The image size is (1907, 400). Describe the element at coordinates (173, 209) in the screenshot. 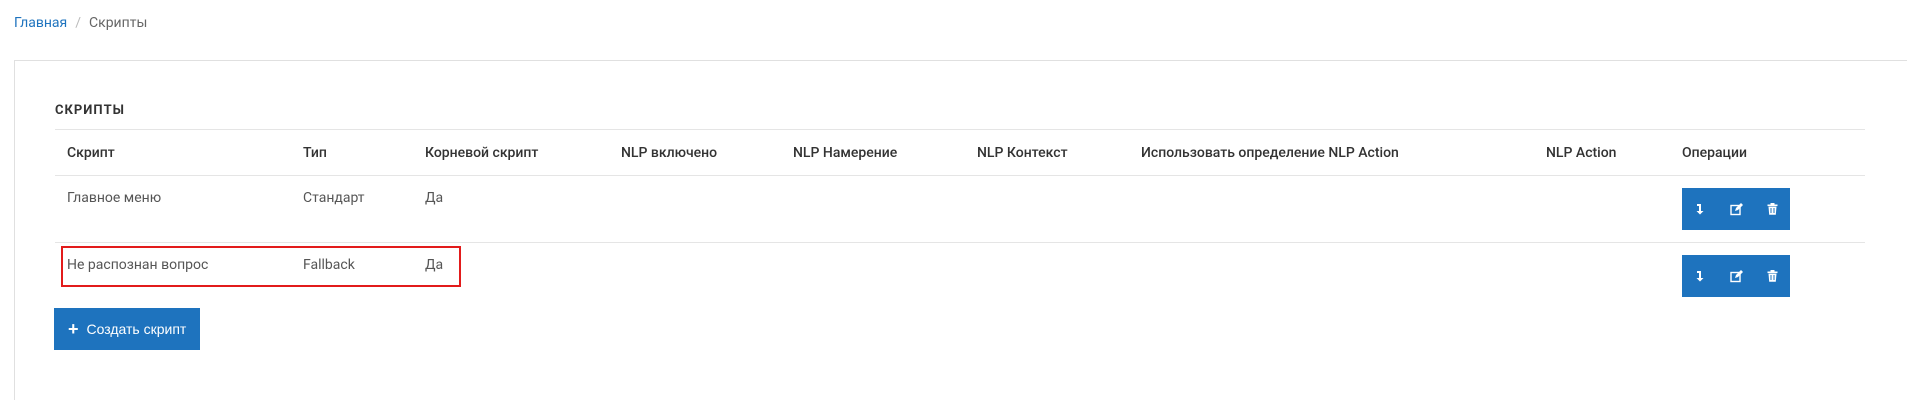

I see `cell-script: Главное меню` at that location.